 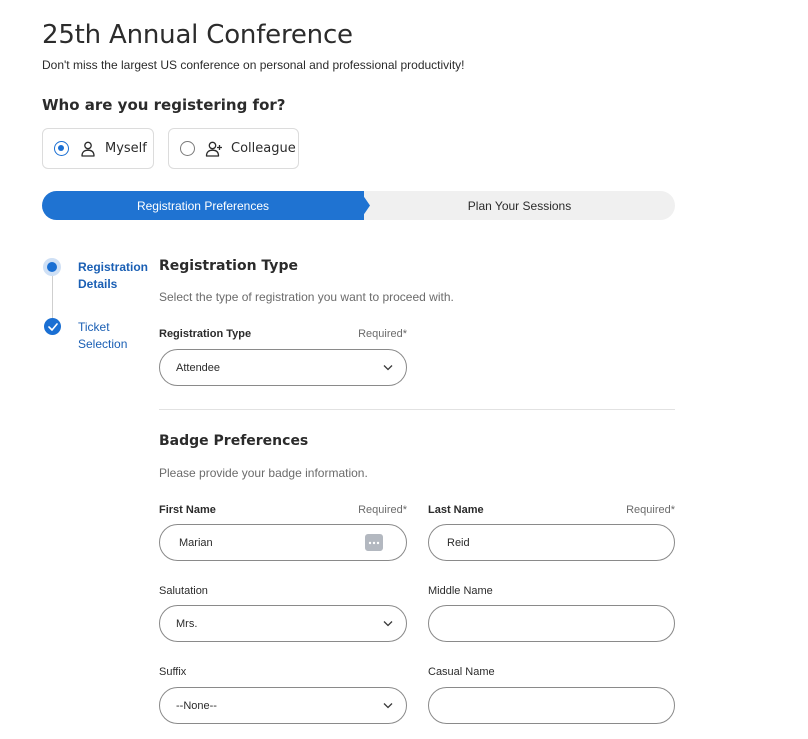 I want to click on registration-type-value: Attendee, so click(x=198, y=367).